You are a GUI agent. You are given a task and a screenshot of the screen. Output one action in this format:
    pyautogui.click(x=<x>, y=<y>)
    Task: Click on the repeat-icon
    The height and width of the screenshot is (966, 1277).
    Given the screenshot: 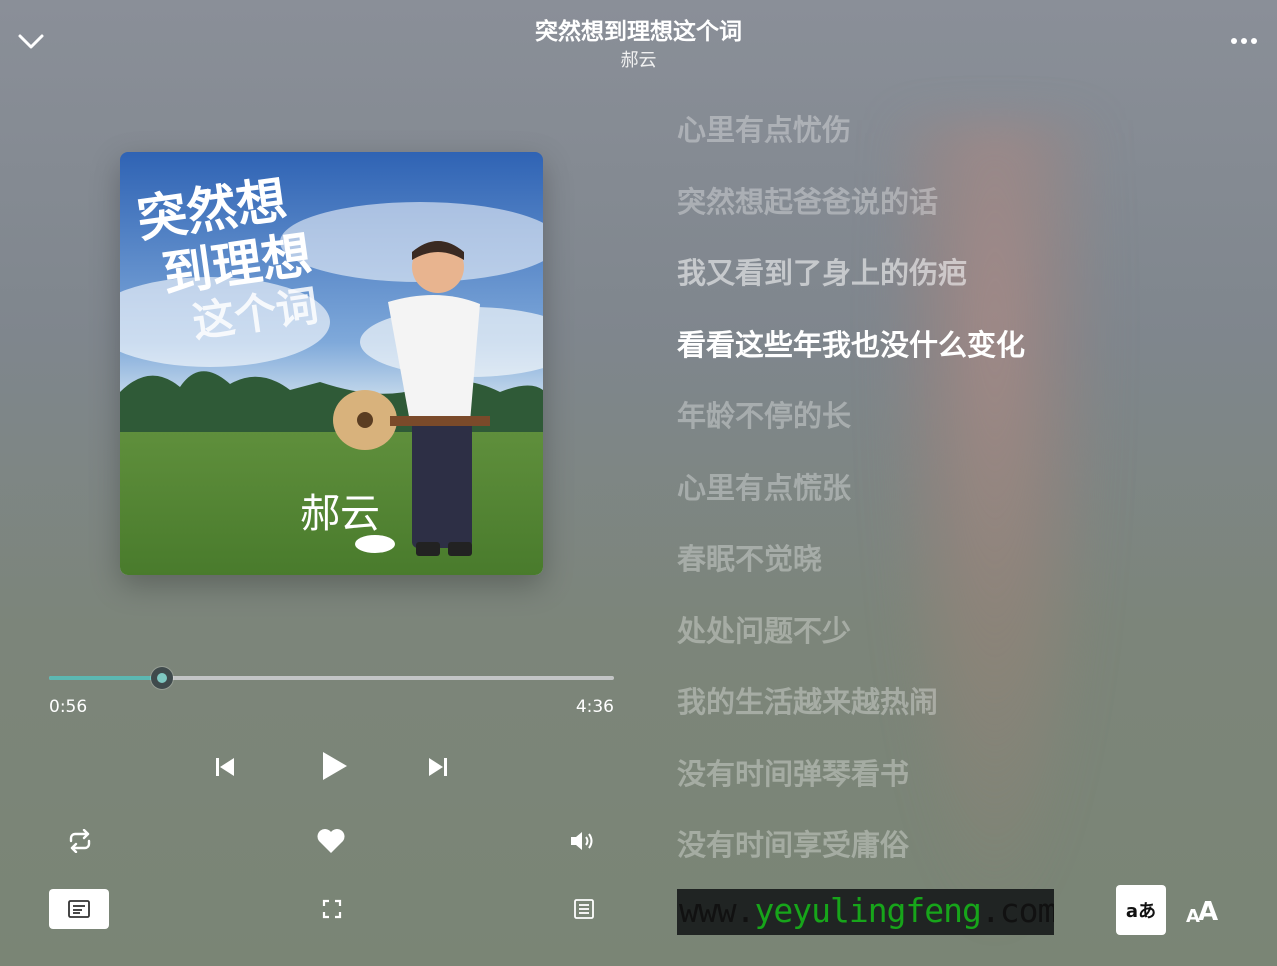 What is the action you would take?
    pyautogui.click(x=80, y=841)
    